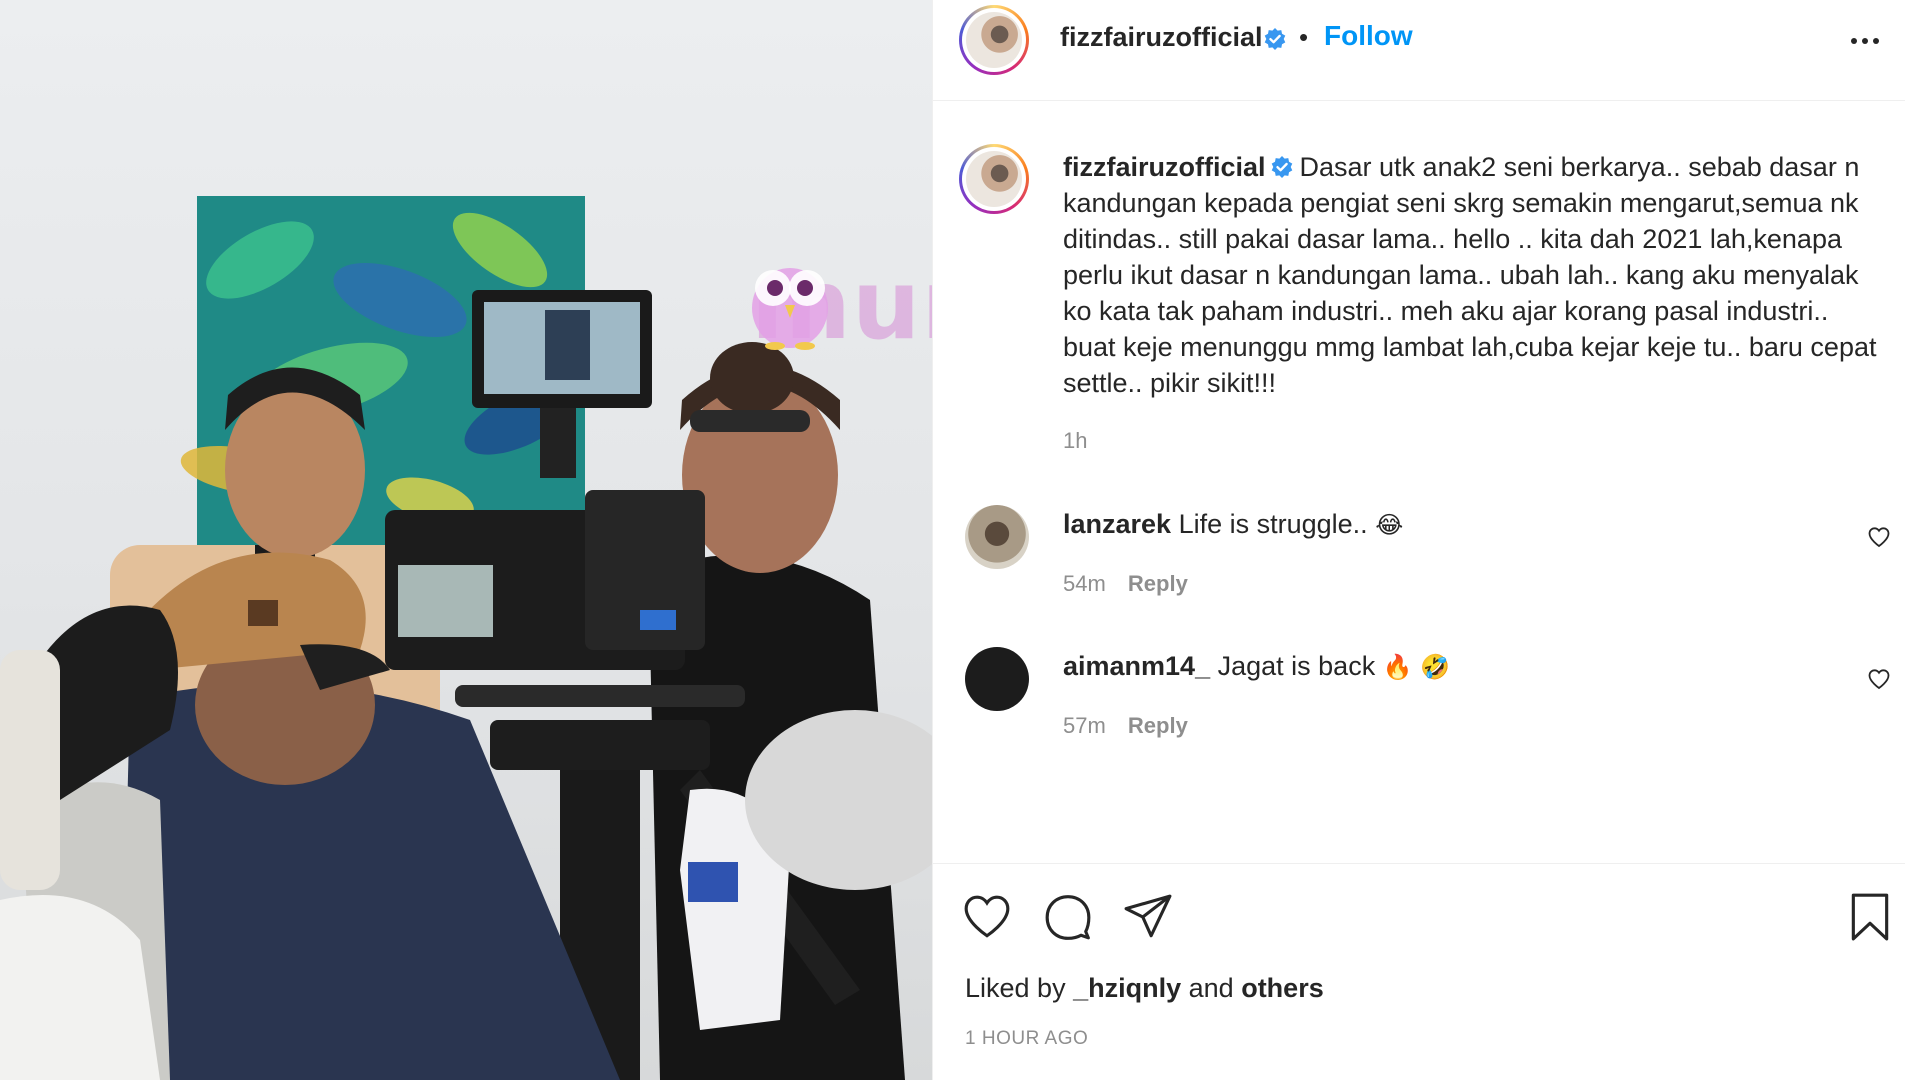 This screenshot has width=1905, height=1081. I want to click on comment-text: Jagat is back, so click(1296, 666).